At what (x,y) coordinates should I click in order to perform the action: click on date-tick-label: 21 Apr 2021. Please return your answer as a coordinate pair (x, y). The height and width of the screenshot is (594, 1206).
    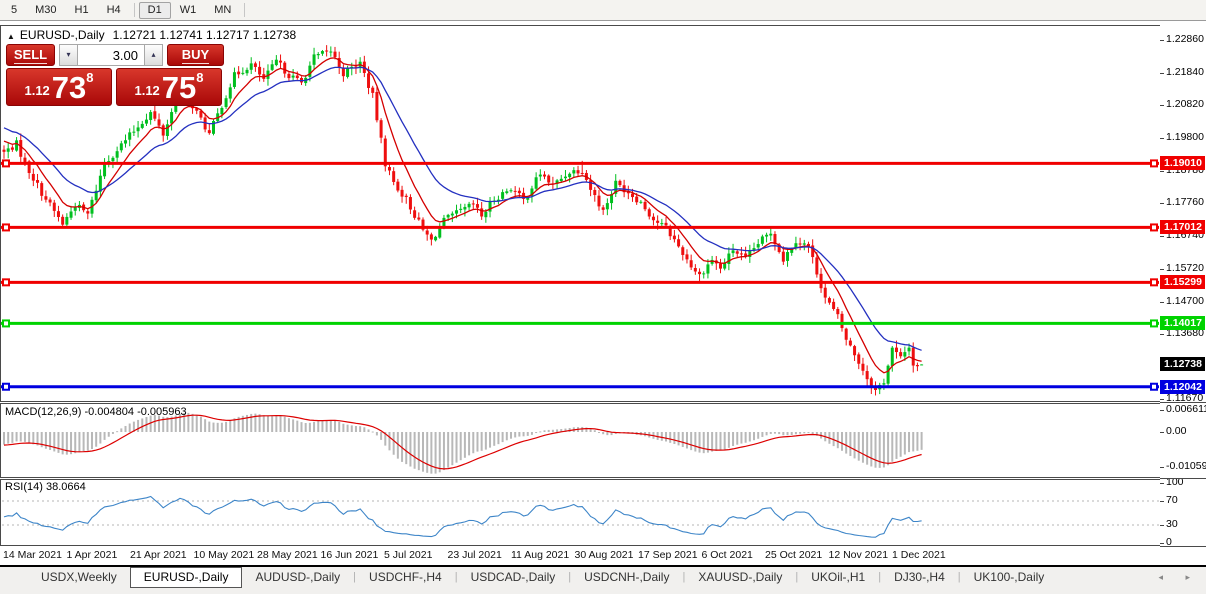
    Looking at the image, I should click on (158, 555).